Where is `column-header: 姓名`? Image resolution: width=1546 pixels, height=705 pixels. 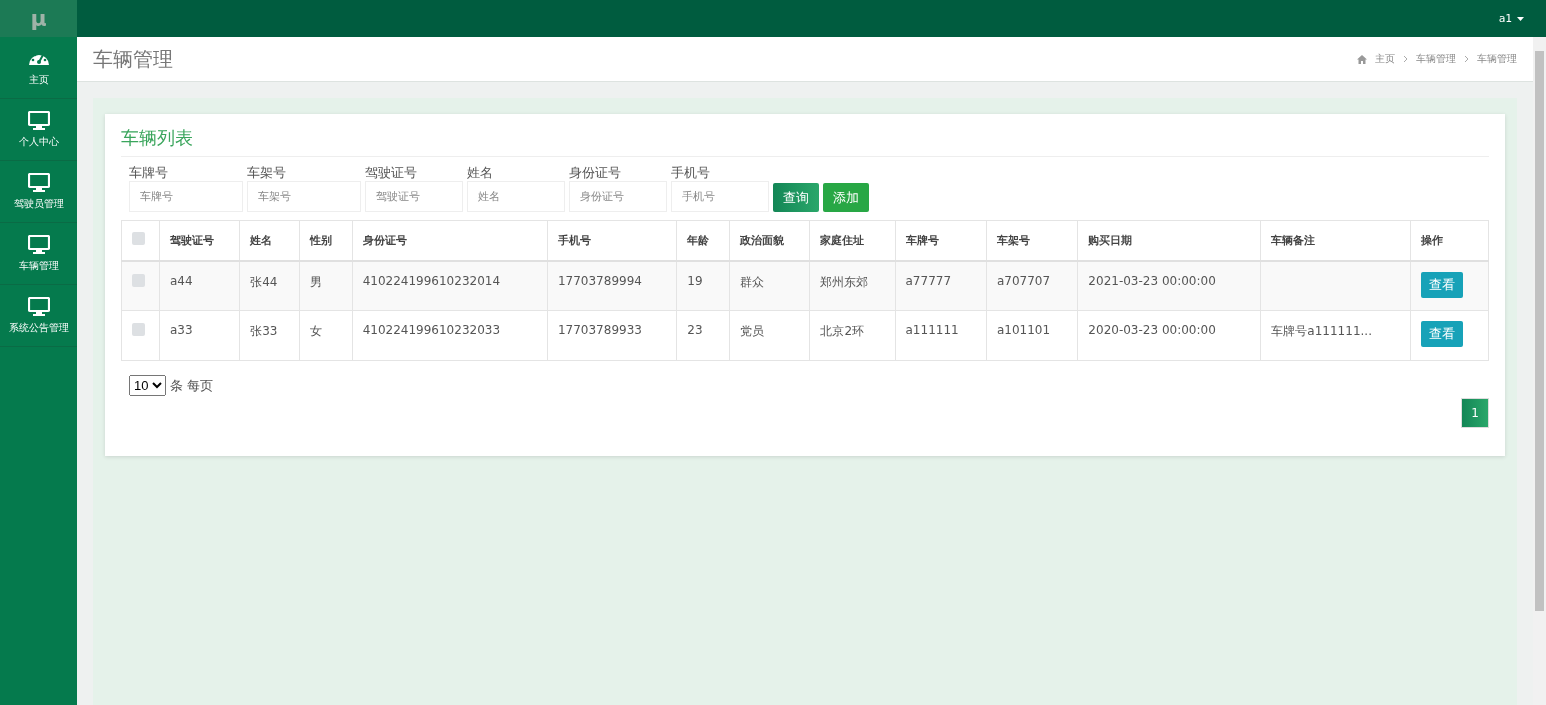
column-header: 姓名 is located at coordinates (269, 240).